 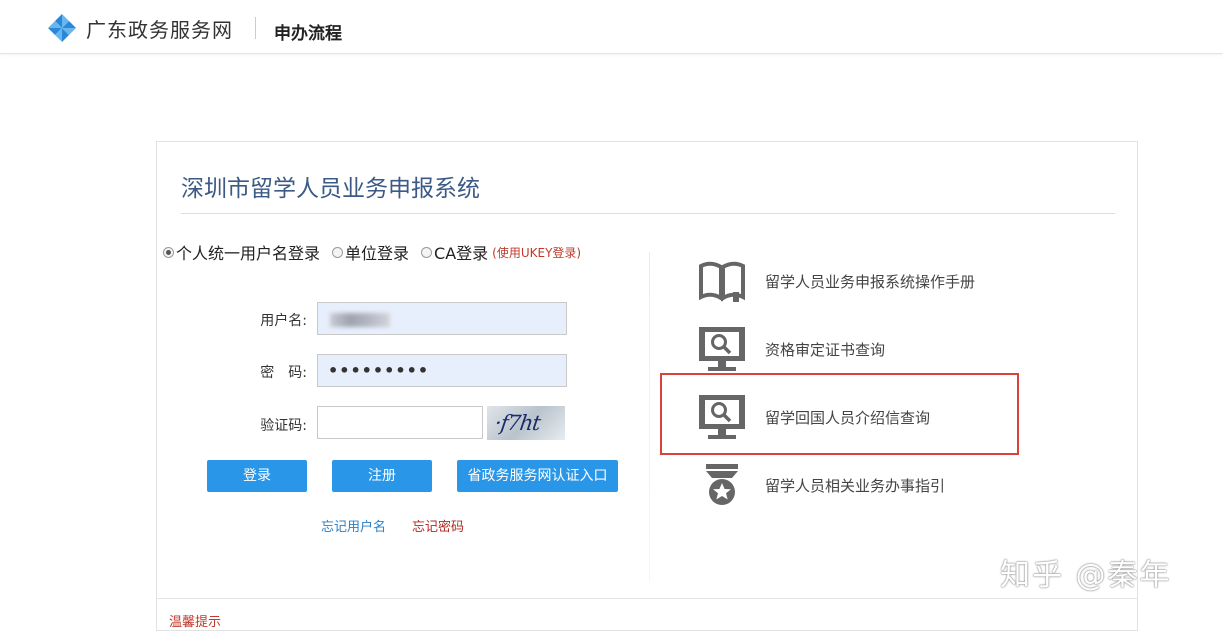 What do you see at coordinates (442, 318) in the screenshot?
I see `username-input` at bounding box center [442, 318].